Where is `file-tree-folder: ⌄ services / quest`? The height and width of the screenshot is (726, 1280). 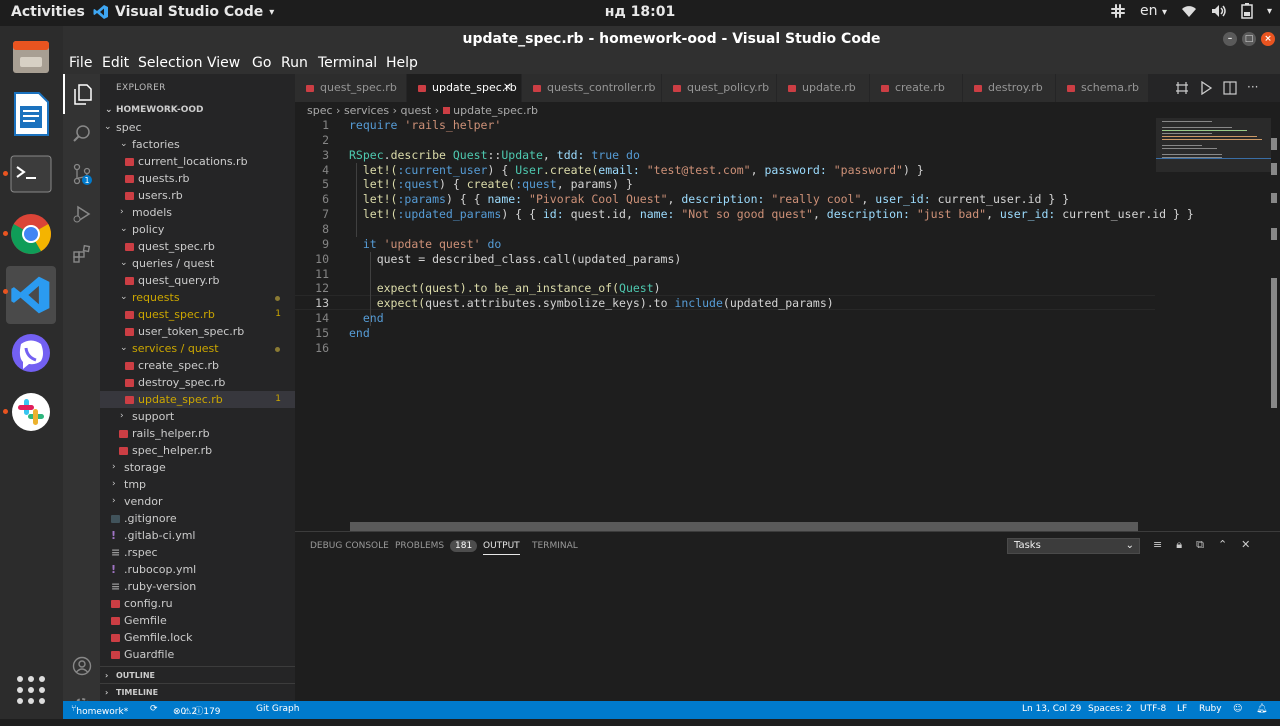
file-tree-folder: ⌄ services / quest is located at coordinates (197, 348).